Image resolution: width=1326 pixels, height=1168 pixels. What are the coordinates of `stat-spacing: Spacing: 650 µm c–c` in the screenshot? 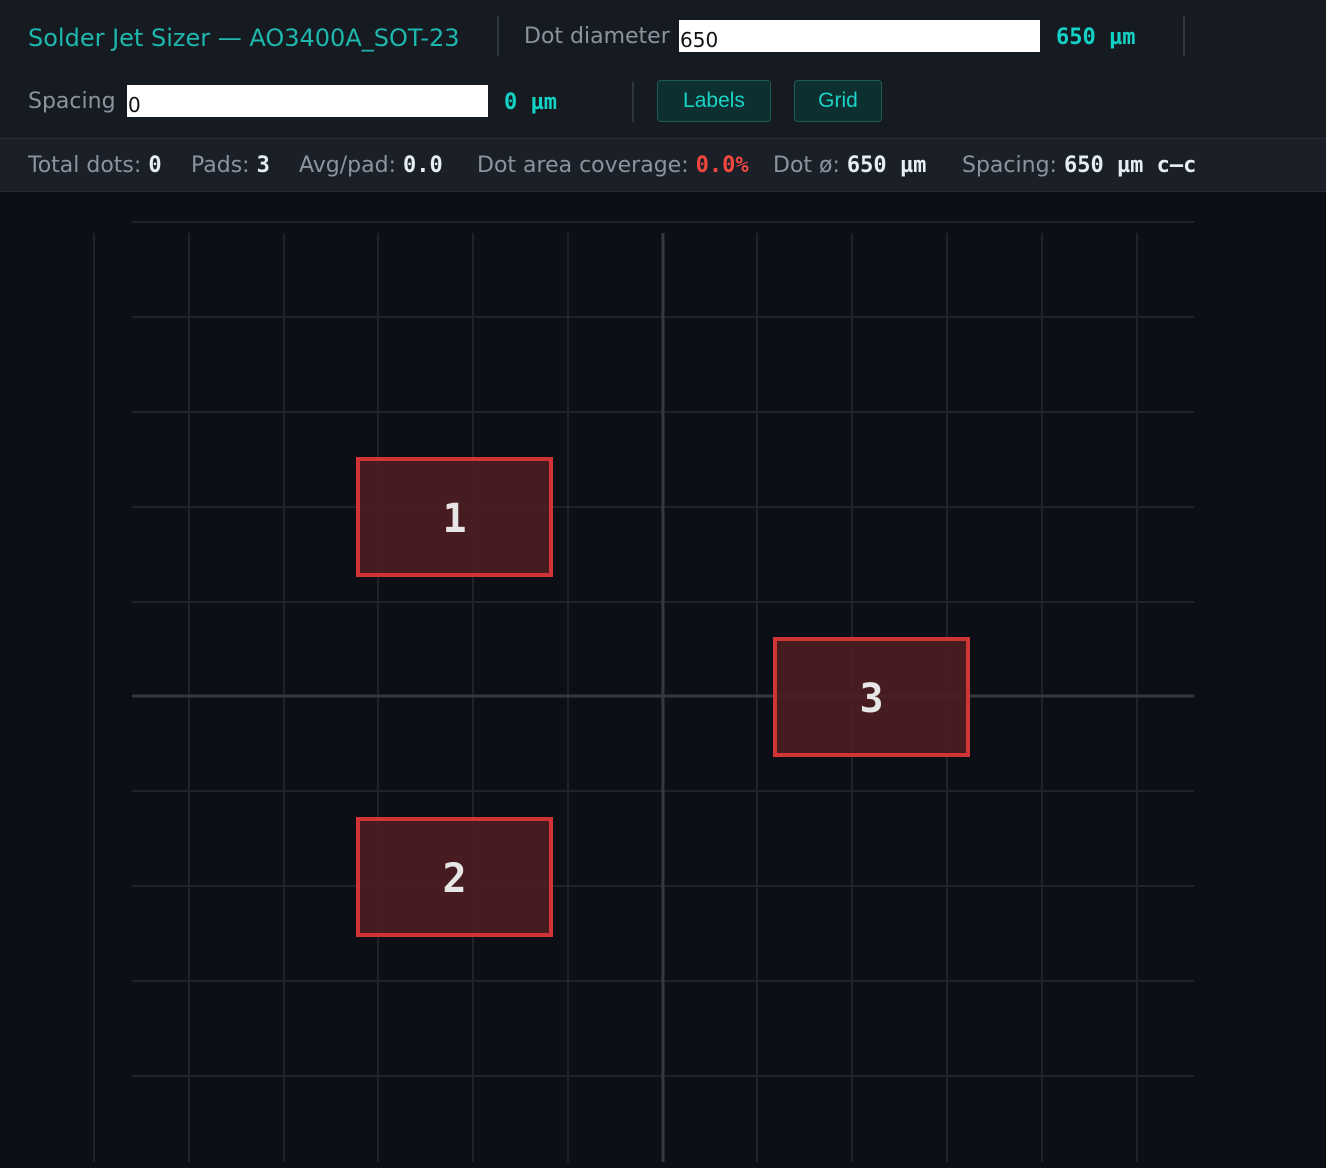 It's located at (1079, 165).